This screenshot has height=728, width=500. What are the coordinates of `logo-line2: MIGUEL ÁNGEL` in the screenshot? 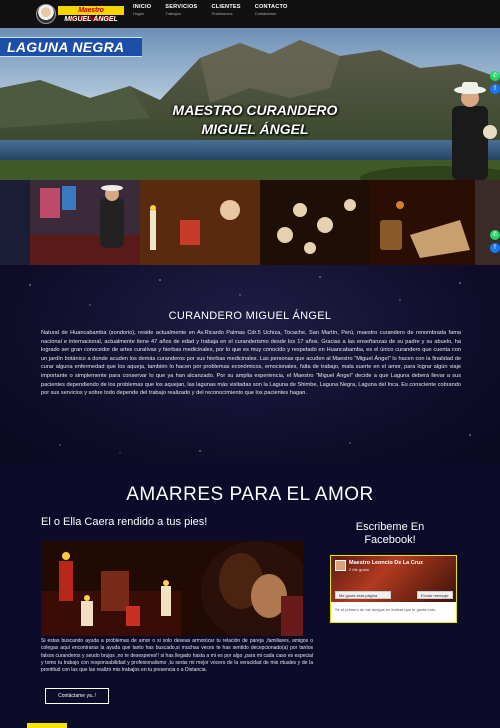 It's located at (91, 19).